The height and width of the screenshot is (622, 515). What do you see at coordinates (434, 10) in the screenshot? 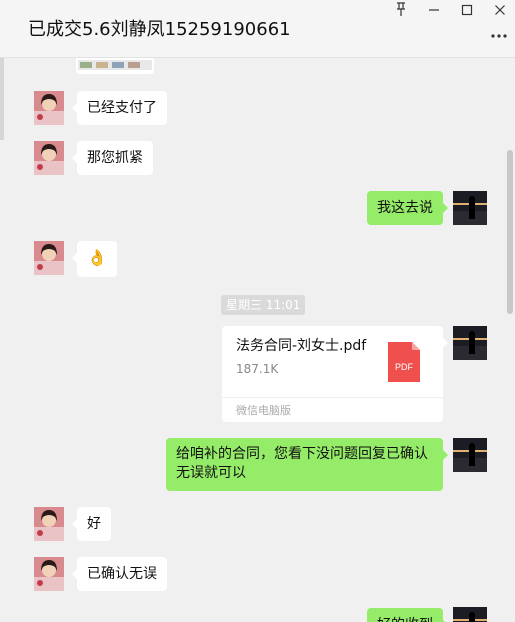
I see `minimize-icon` at bounding box center [434, 10].